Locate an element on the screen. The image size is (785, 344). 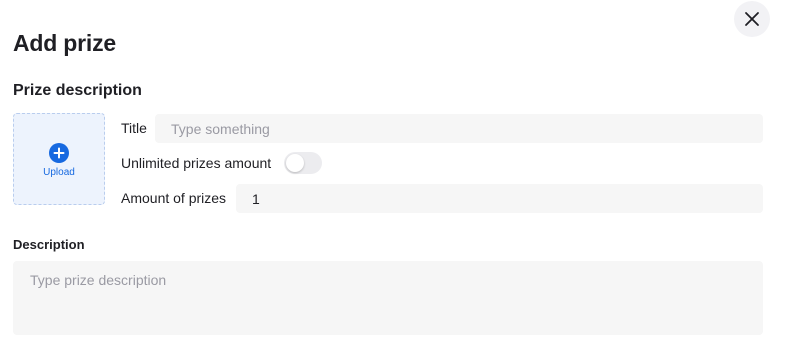
unlimited-prizes-toggle is located at coordinates (303, 163).